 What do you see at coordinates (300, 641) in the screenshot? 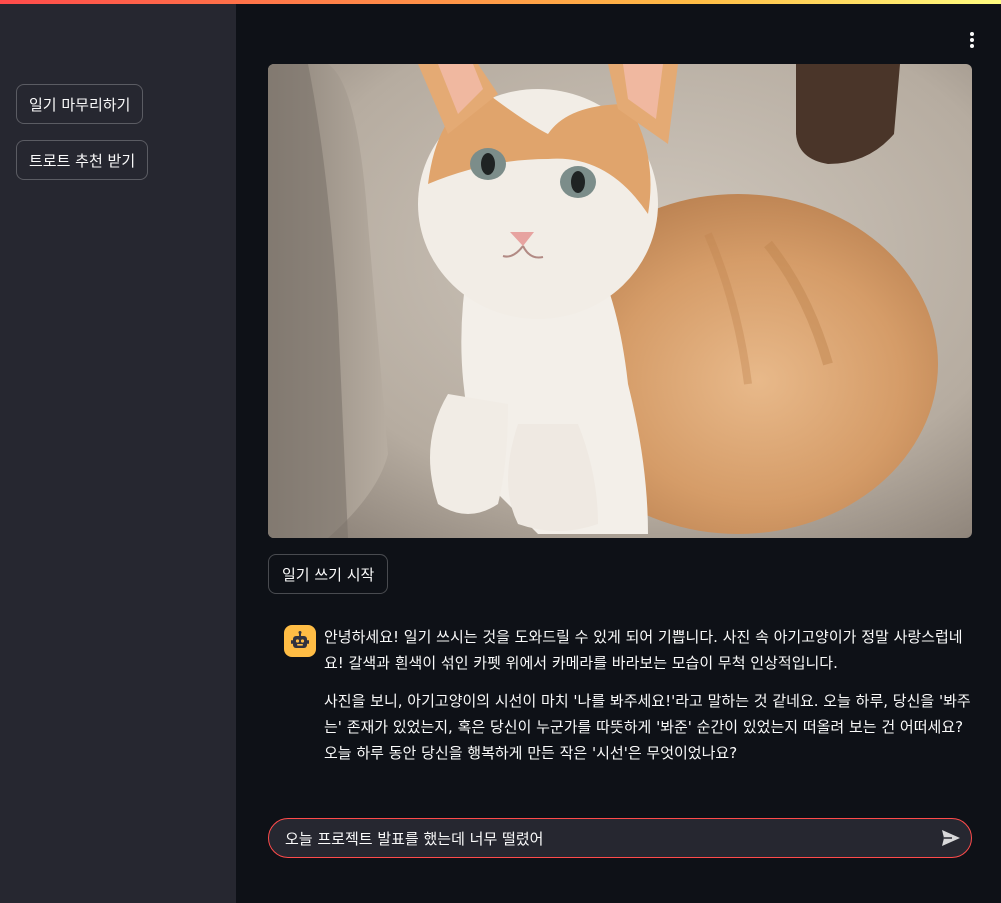
I see `robot-face-icon` at bounding box center [300, 641].